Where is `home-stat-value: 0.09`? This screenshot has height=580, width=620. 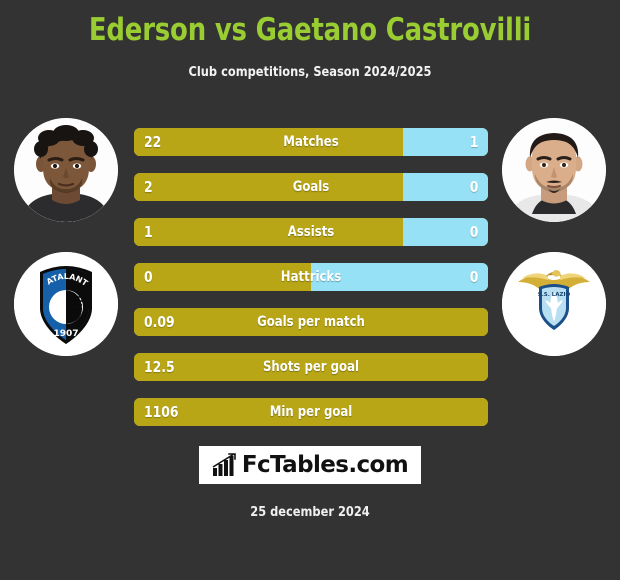 home-stat-value: 0.09 is located at coordinates (159, 322).